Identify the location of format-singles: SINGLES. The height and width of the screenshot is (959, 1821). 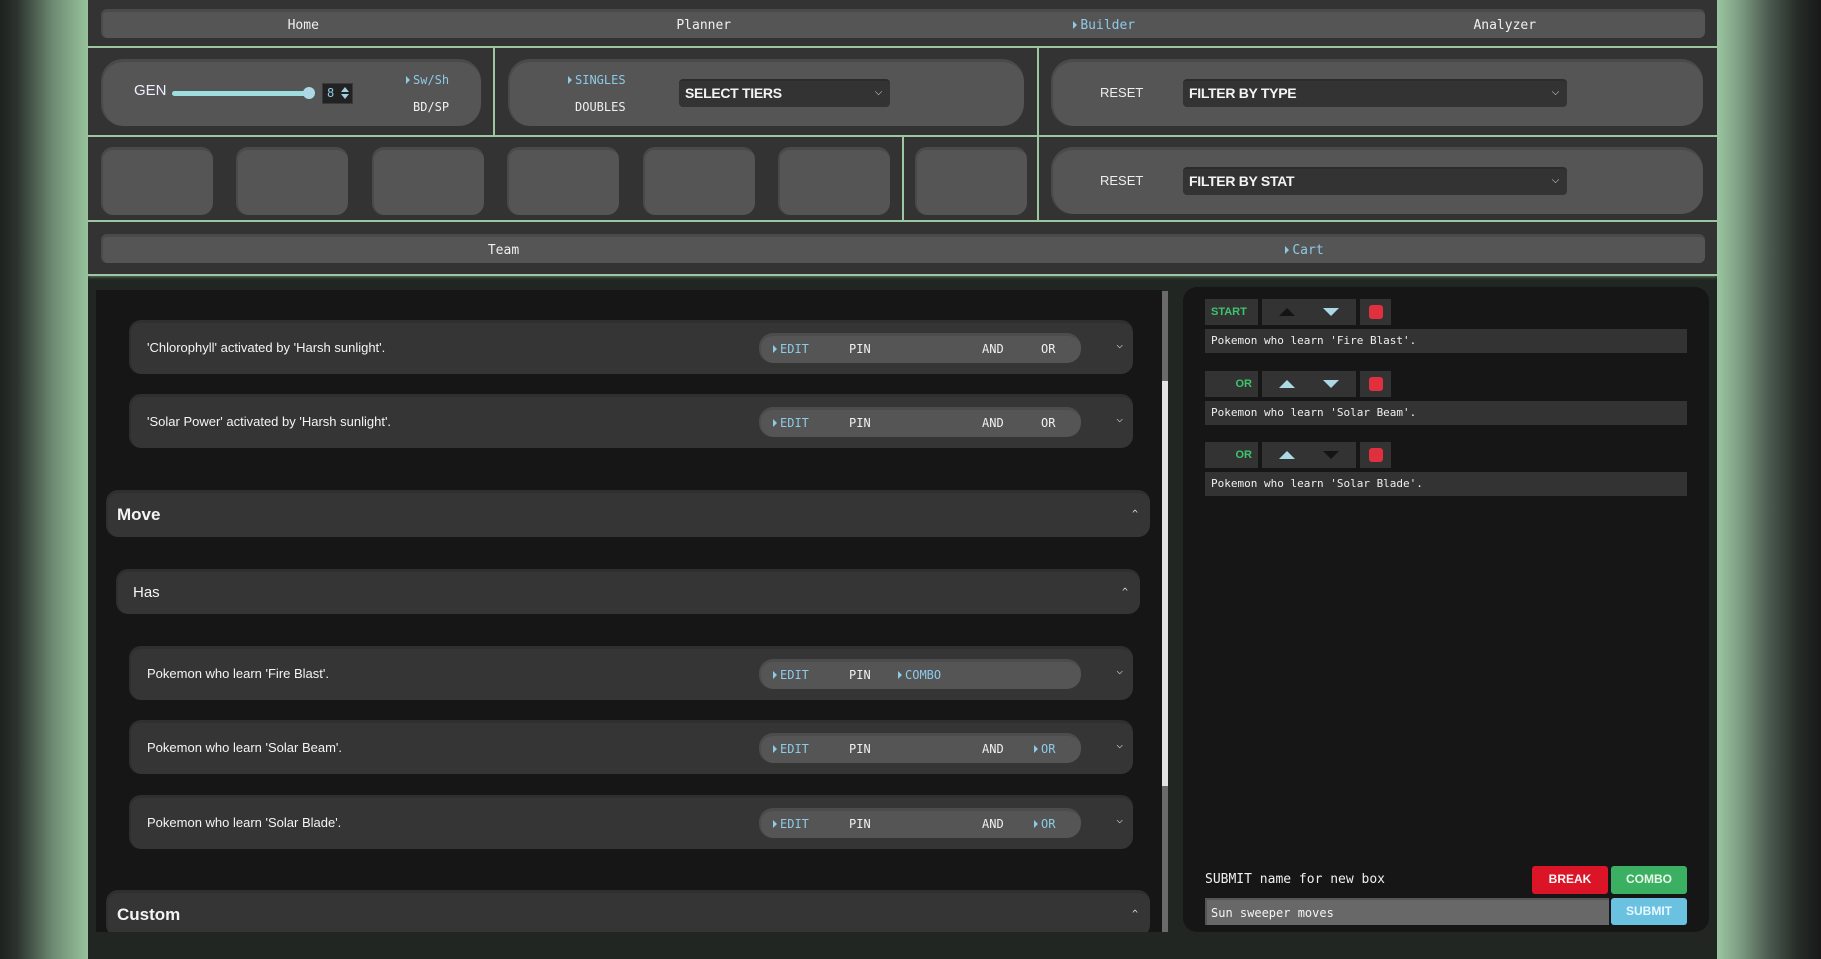
(597, 80).